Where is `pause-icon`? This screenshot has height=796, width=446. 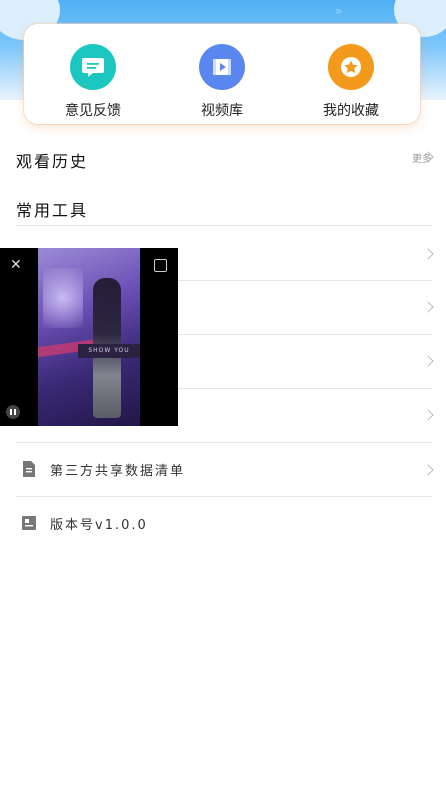
pause-icon is located at coordinates (13, 412).